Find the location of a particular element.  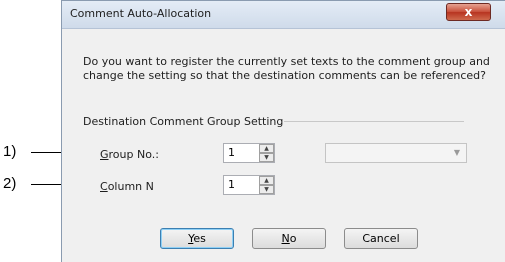

close-icon: x is located at coordinates (468, 12).